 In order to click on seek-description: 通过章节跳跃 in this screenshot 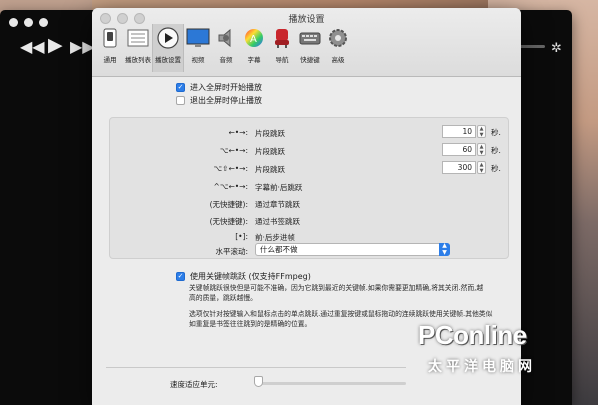, I will do `click(277, 204)`.